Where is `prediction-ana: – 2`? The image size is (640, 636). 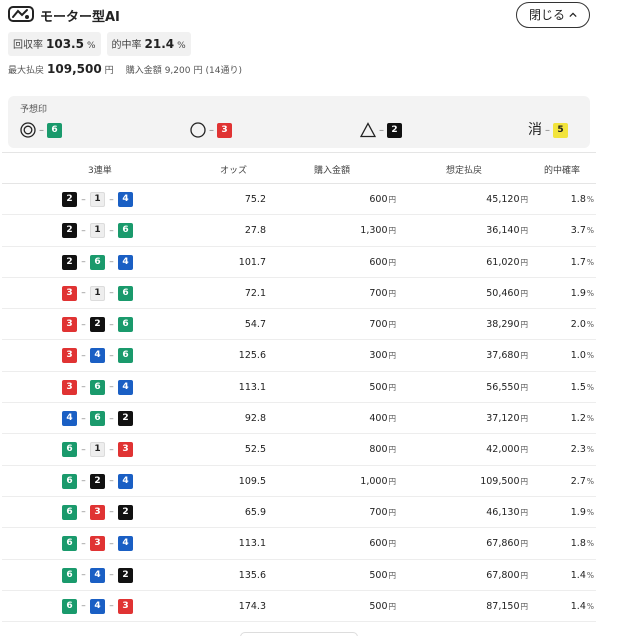 prediction-ana: – 2 is located at coordinates (381, 130).